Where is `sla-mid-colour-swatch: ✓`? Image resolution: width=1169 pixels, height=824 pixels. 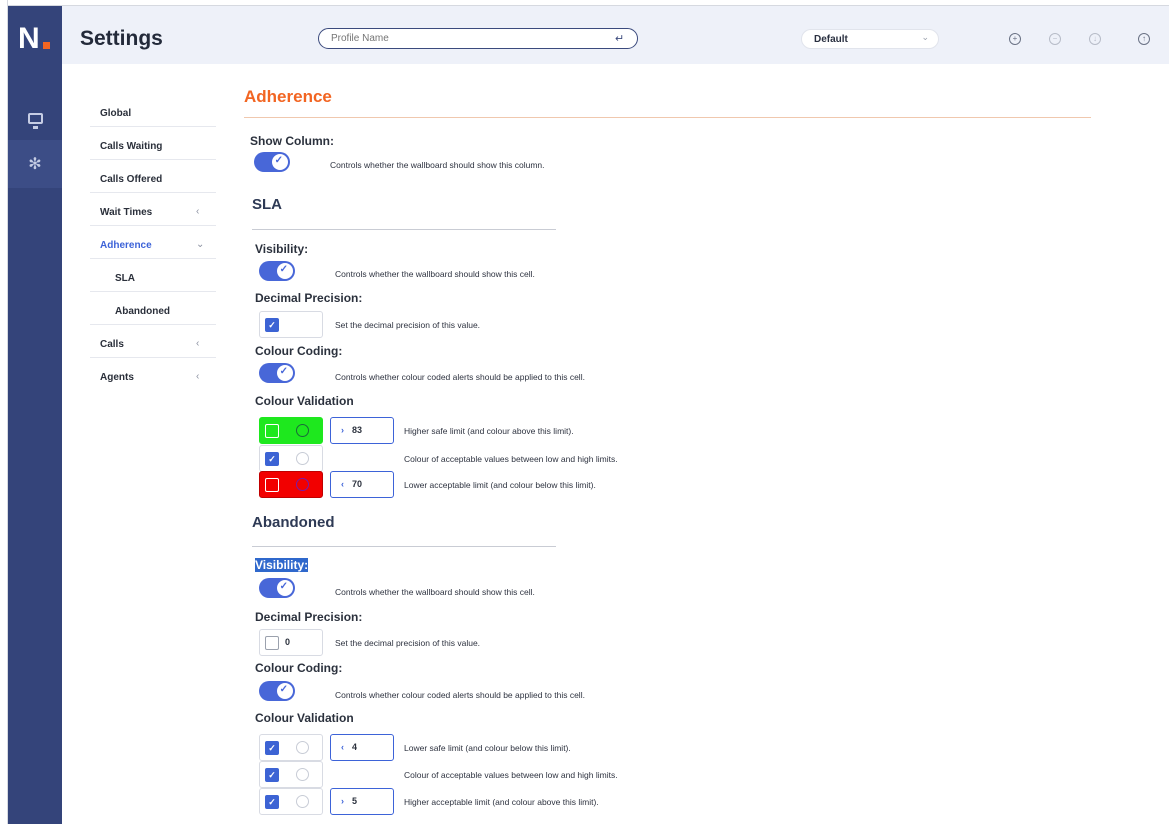 sla-mid-colour-swatch: ✓ is located at coordinates (291, 458).